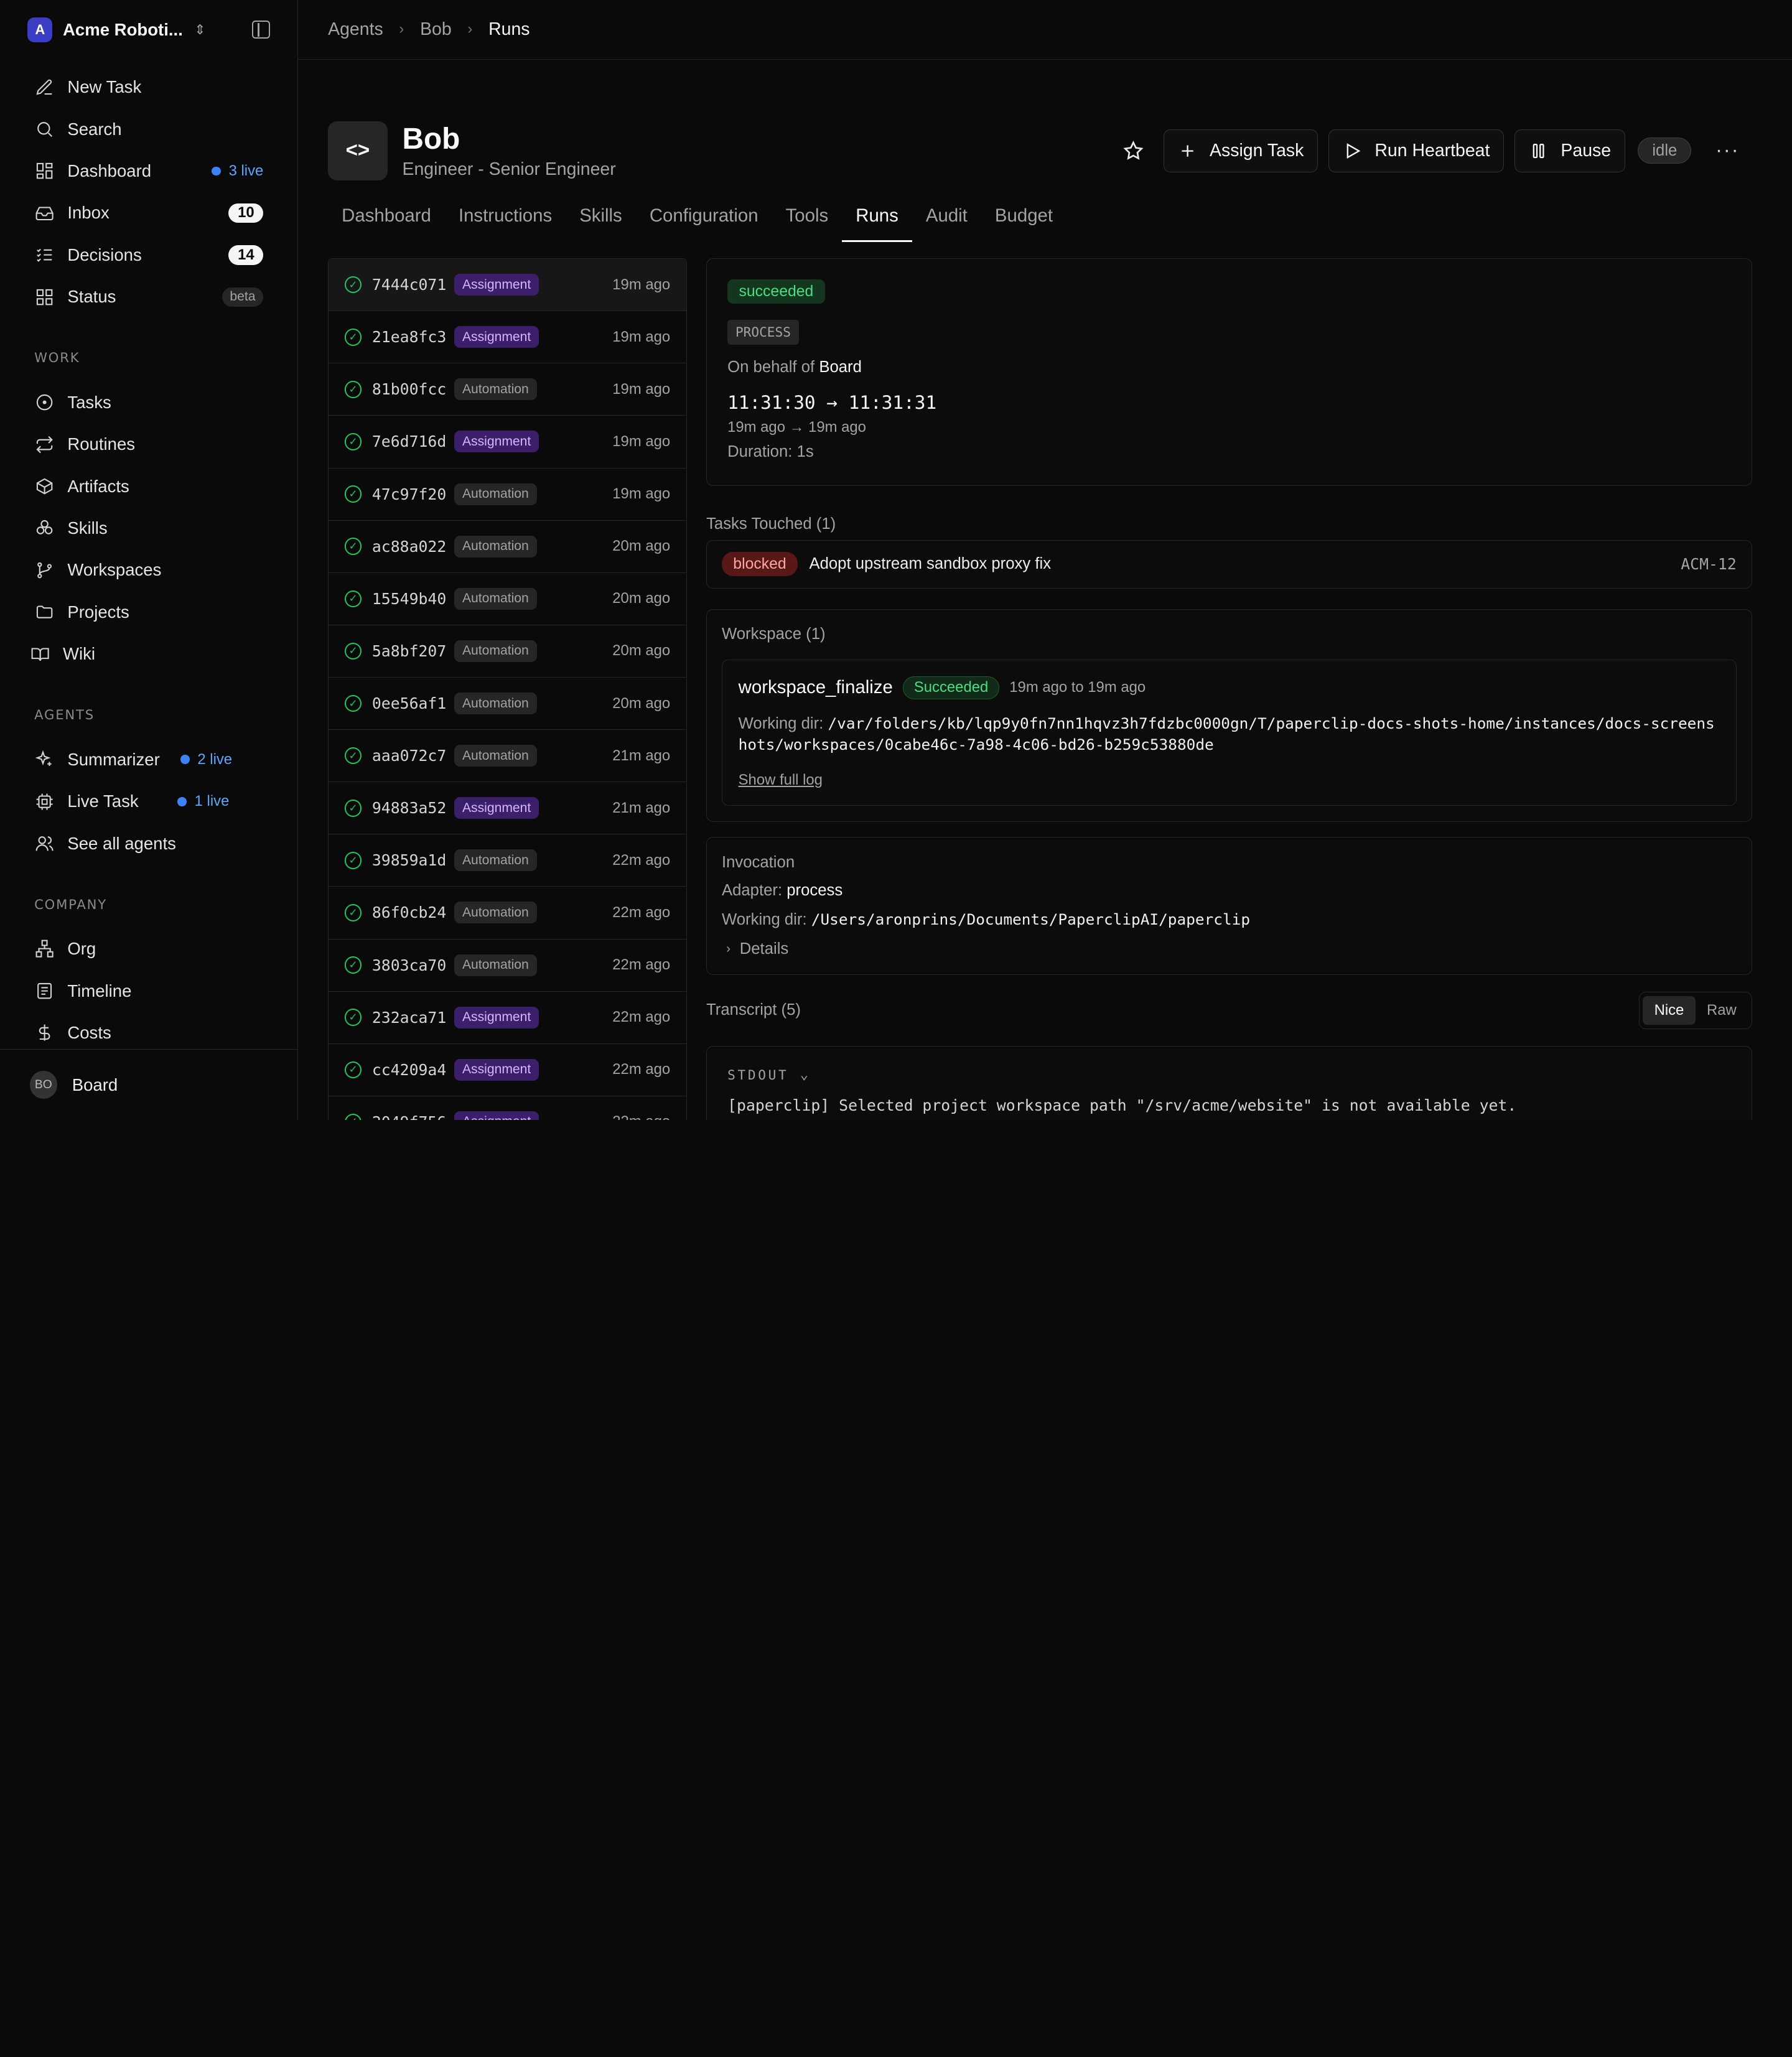 The width and height of the screenshot is (1792, 2057). I want to click on grid-icon, so click(44, 171).